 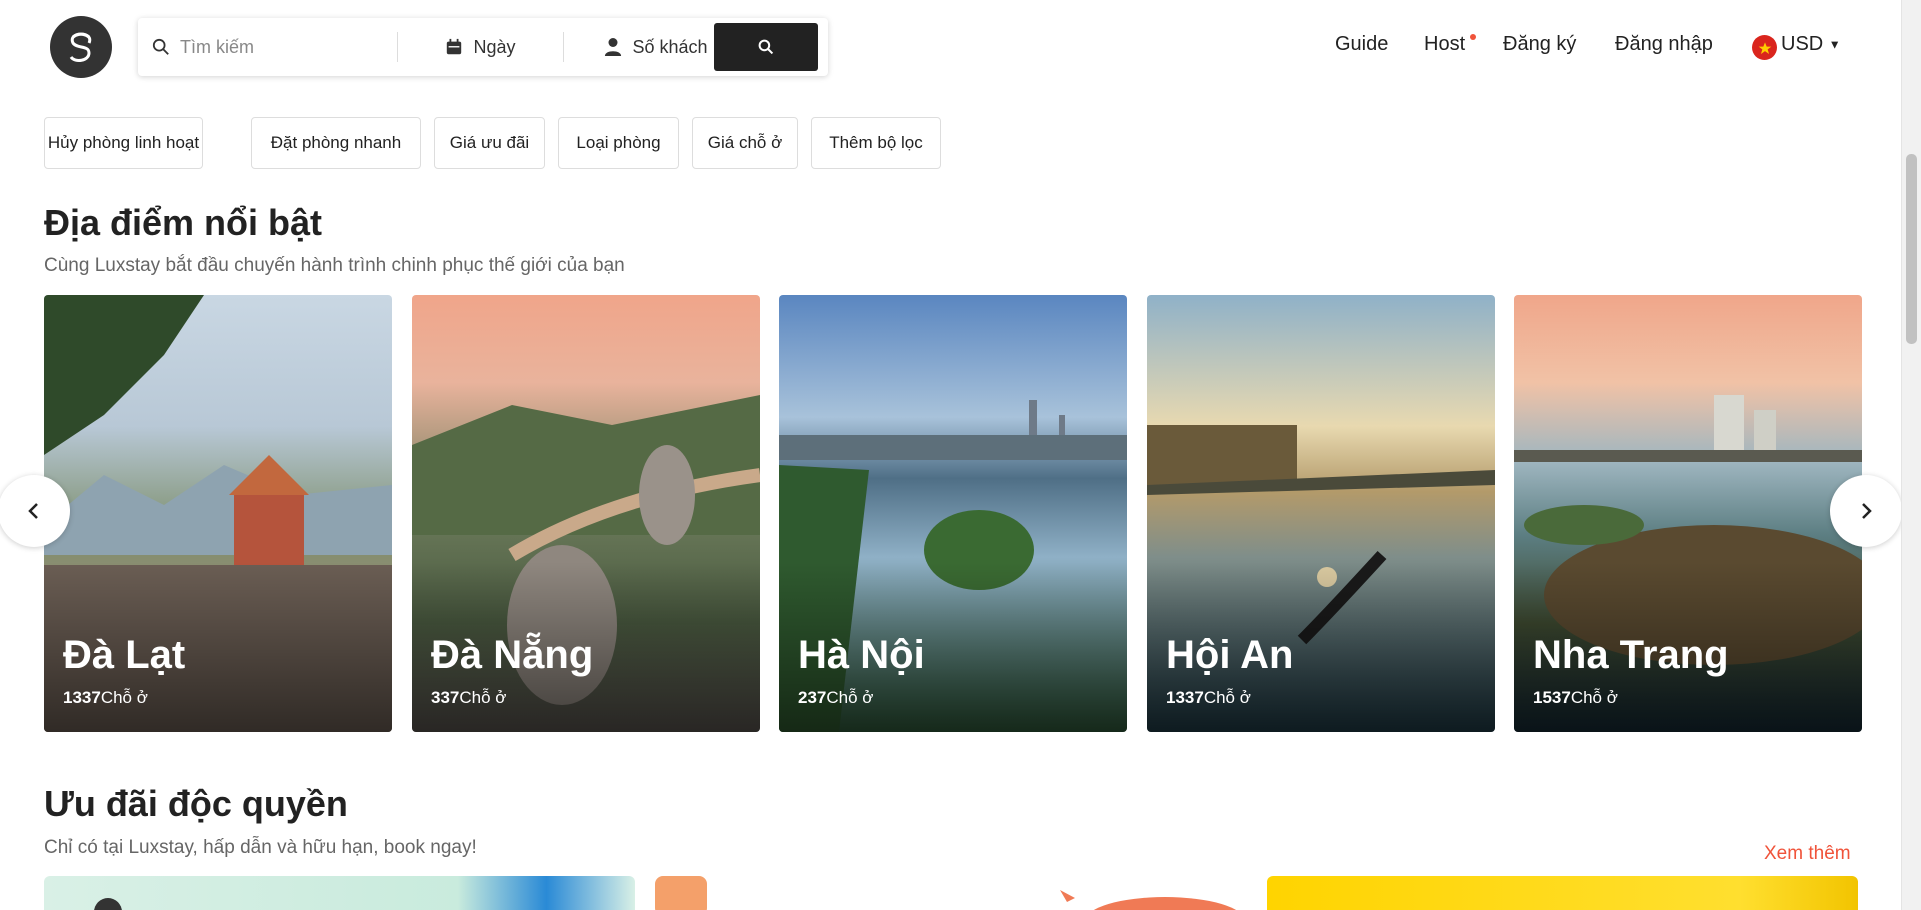 I want to click on nav-host: Host, so click(x=1444, y=44).